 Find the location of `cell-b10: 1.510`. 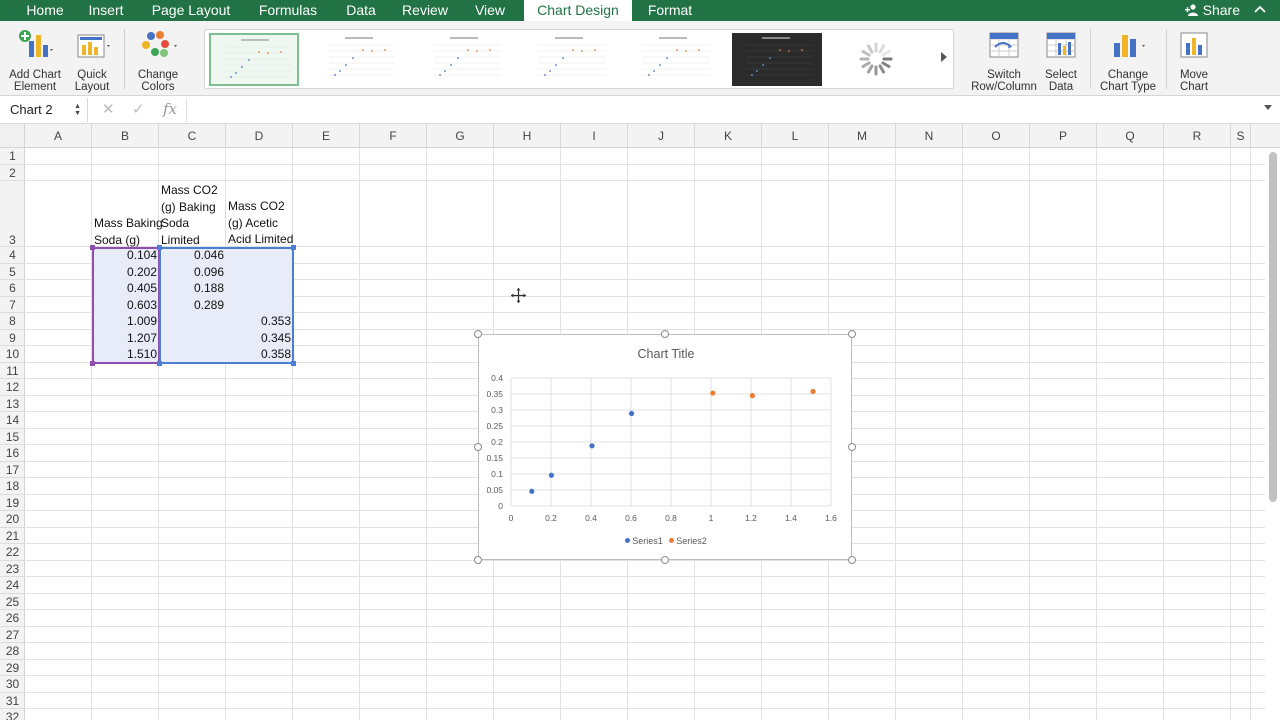

cell-b10: 1.510 is located at coordinates (125, 354).